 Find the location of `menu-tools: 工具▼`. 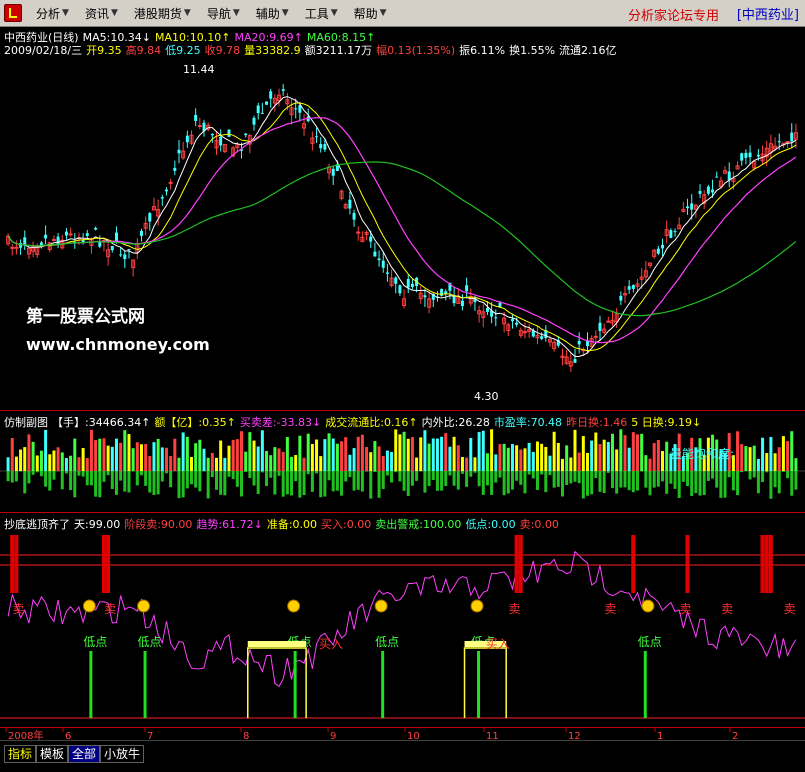

menu-tools: 工具▼ is located at coordinates (321, 13).